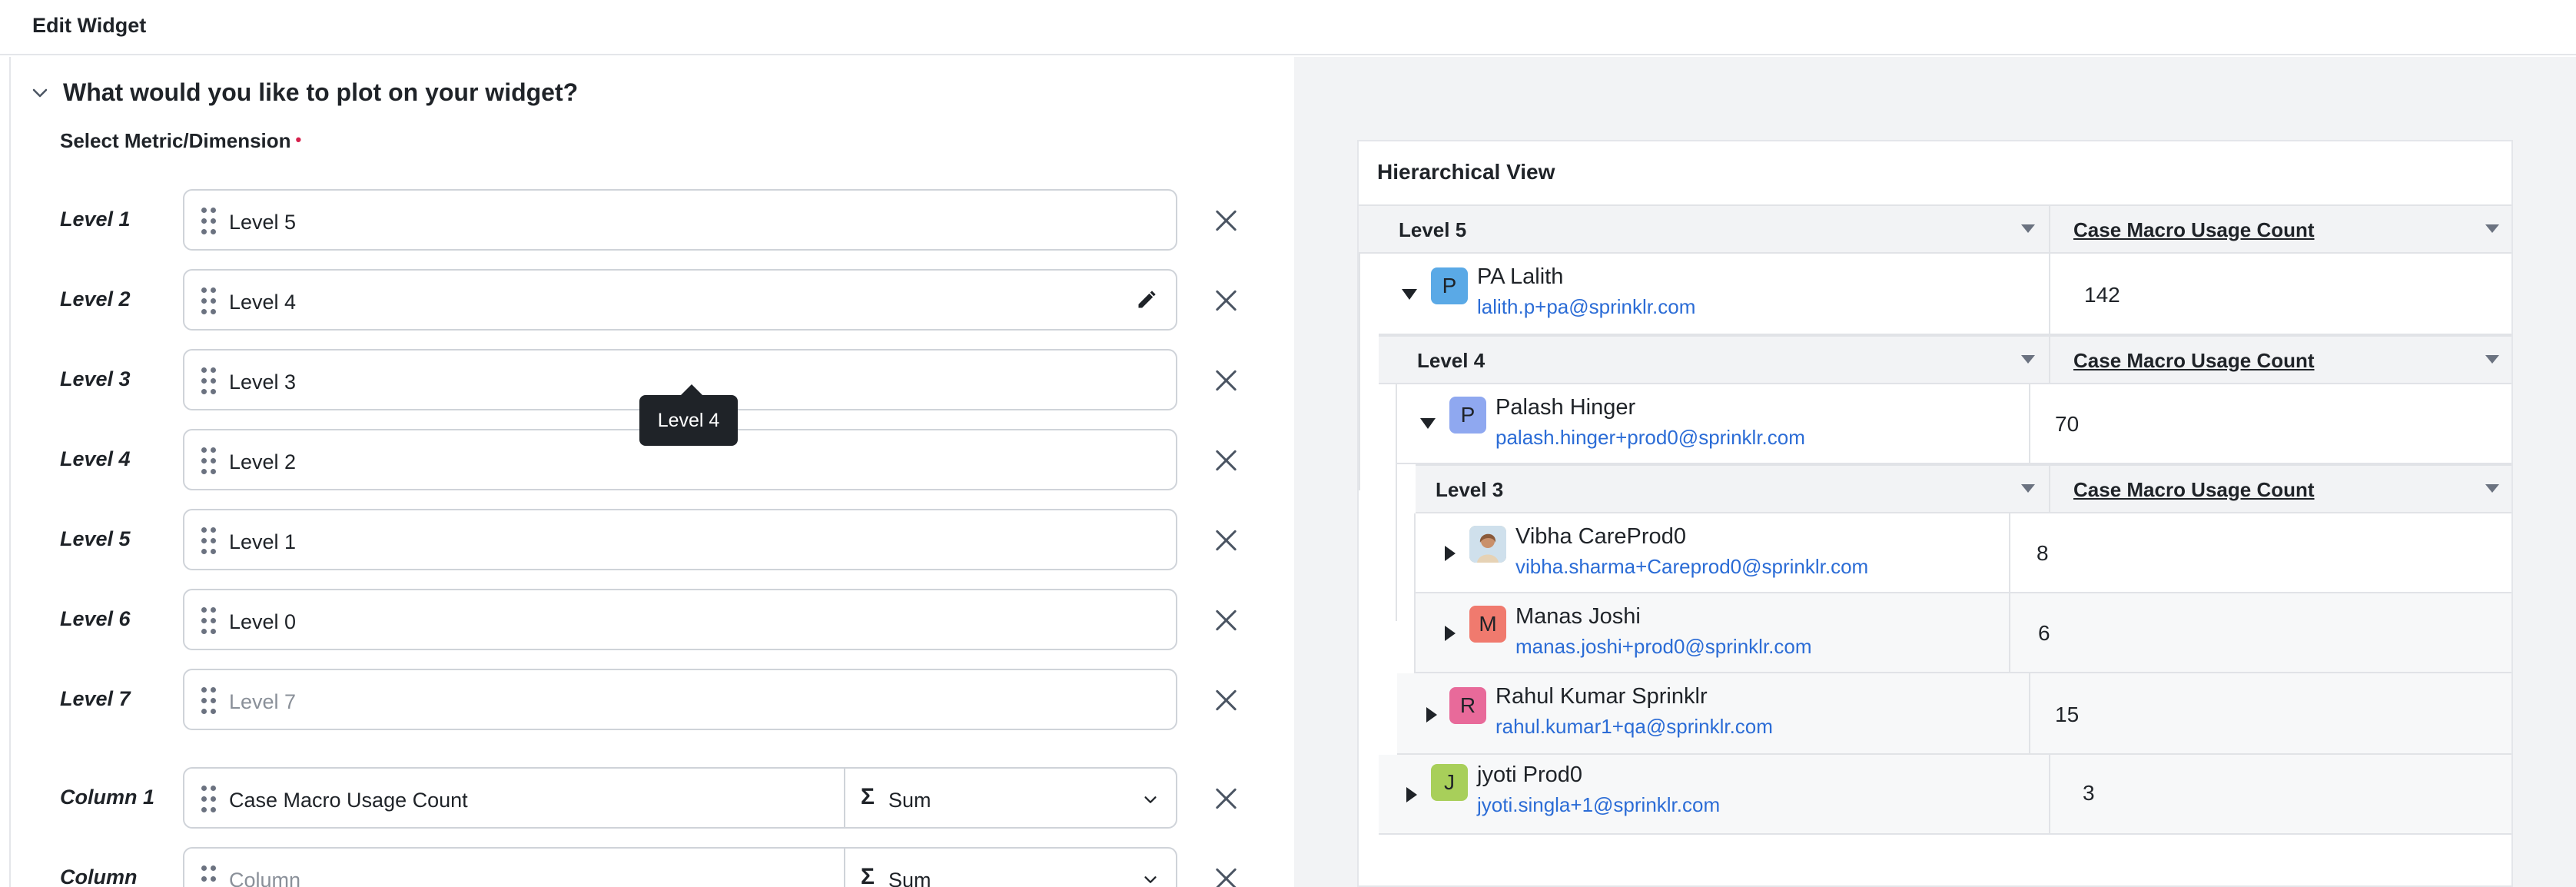  I want to click on level-label: Level 6, so click(95, 618).